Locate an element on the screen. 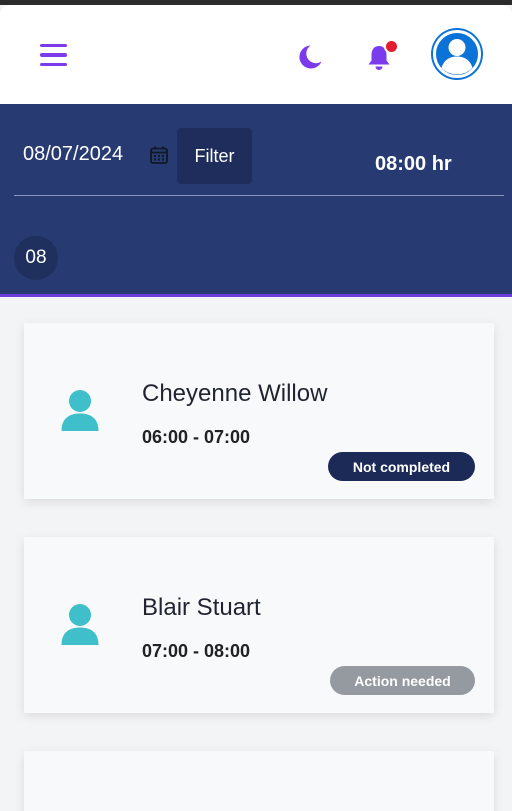  user-avatar-icon is located at coordinates (457, 54).